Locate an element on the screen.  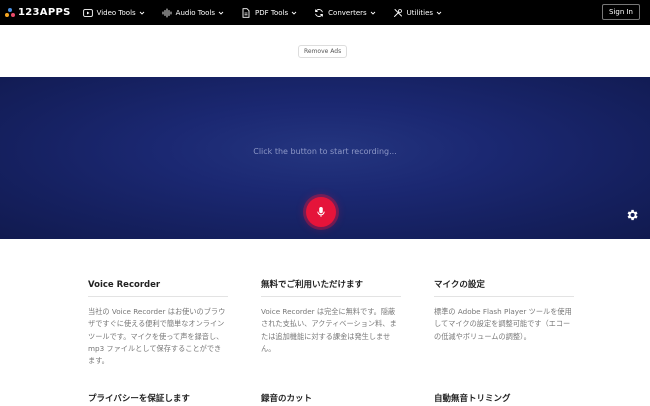
feature-privacy-title: プライバシーを保証します is located at coordinates (139, 399).